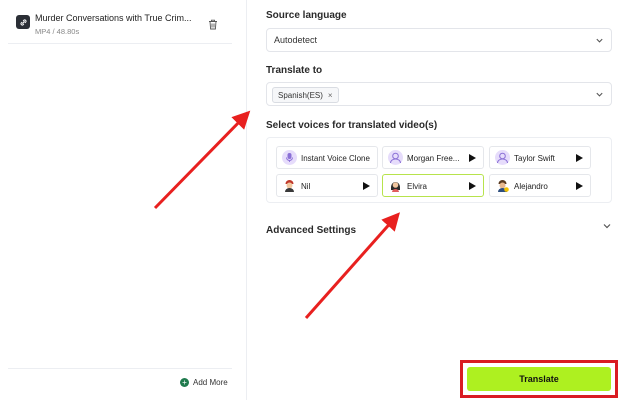 This screenshot has width=622, height=400. Describe the element at coordinates (531, 186) in the screenshot. I see `voice-name: Alejandro` at that location.